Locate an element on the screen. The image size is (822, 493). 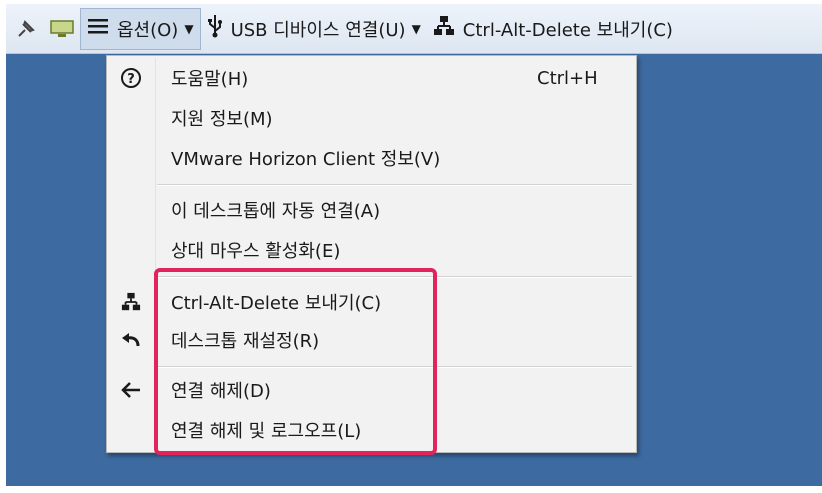
menu-item-send-cad: Ctrl-Alt-Delete 보내기(C) is located at coordinates (371, 302).